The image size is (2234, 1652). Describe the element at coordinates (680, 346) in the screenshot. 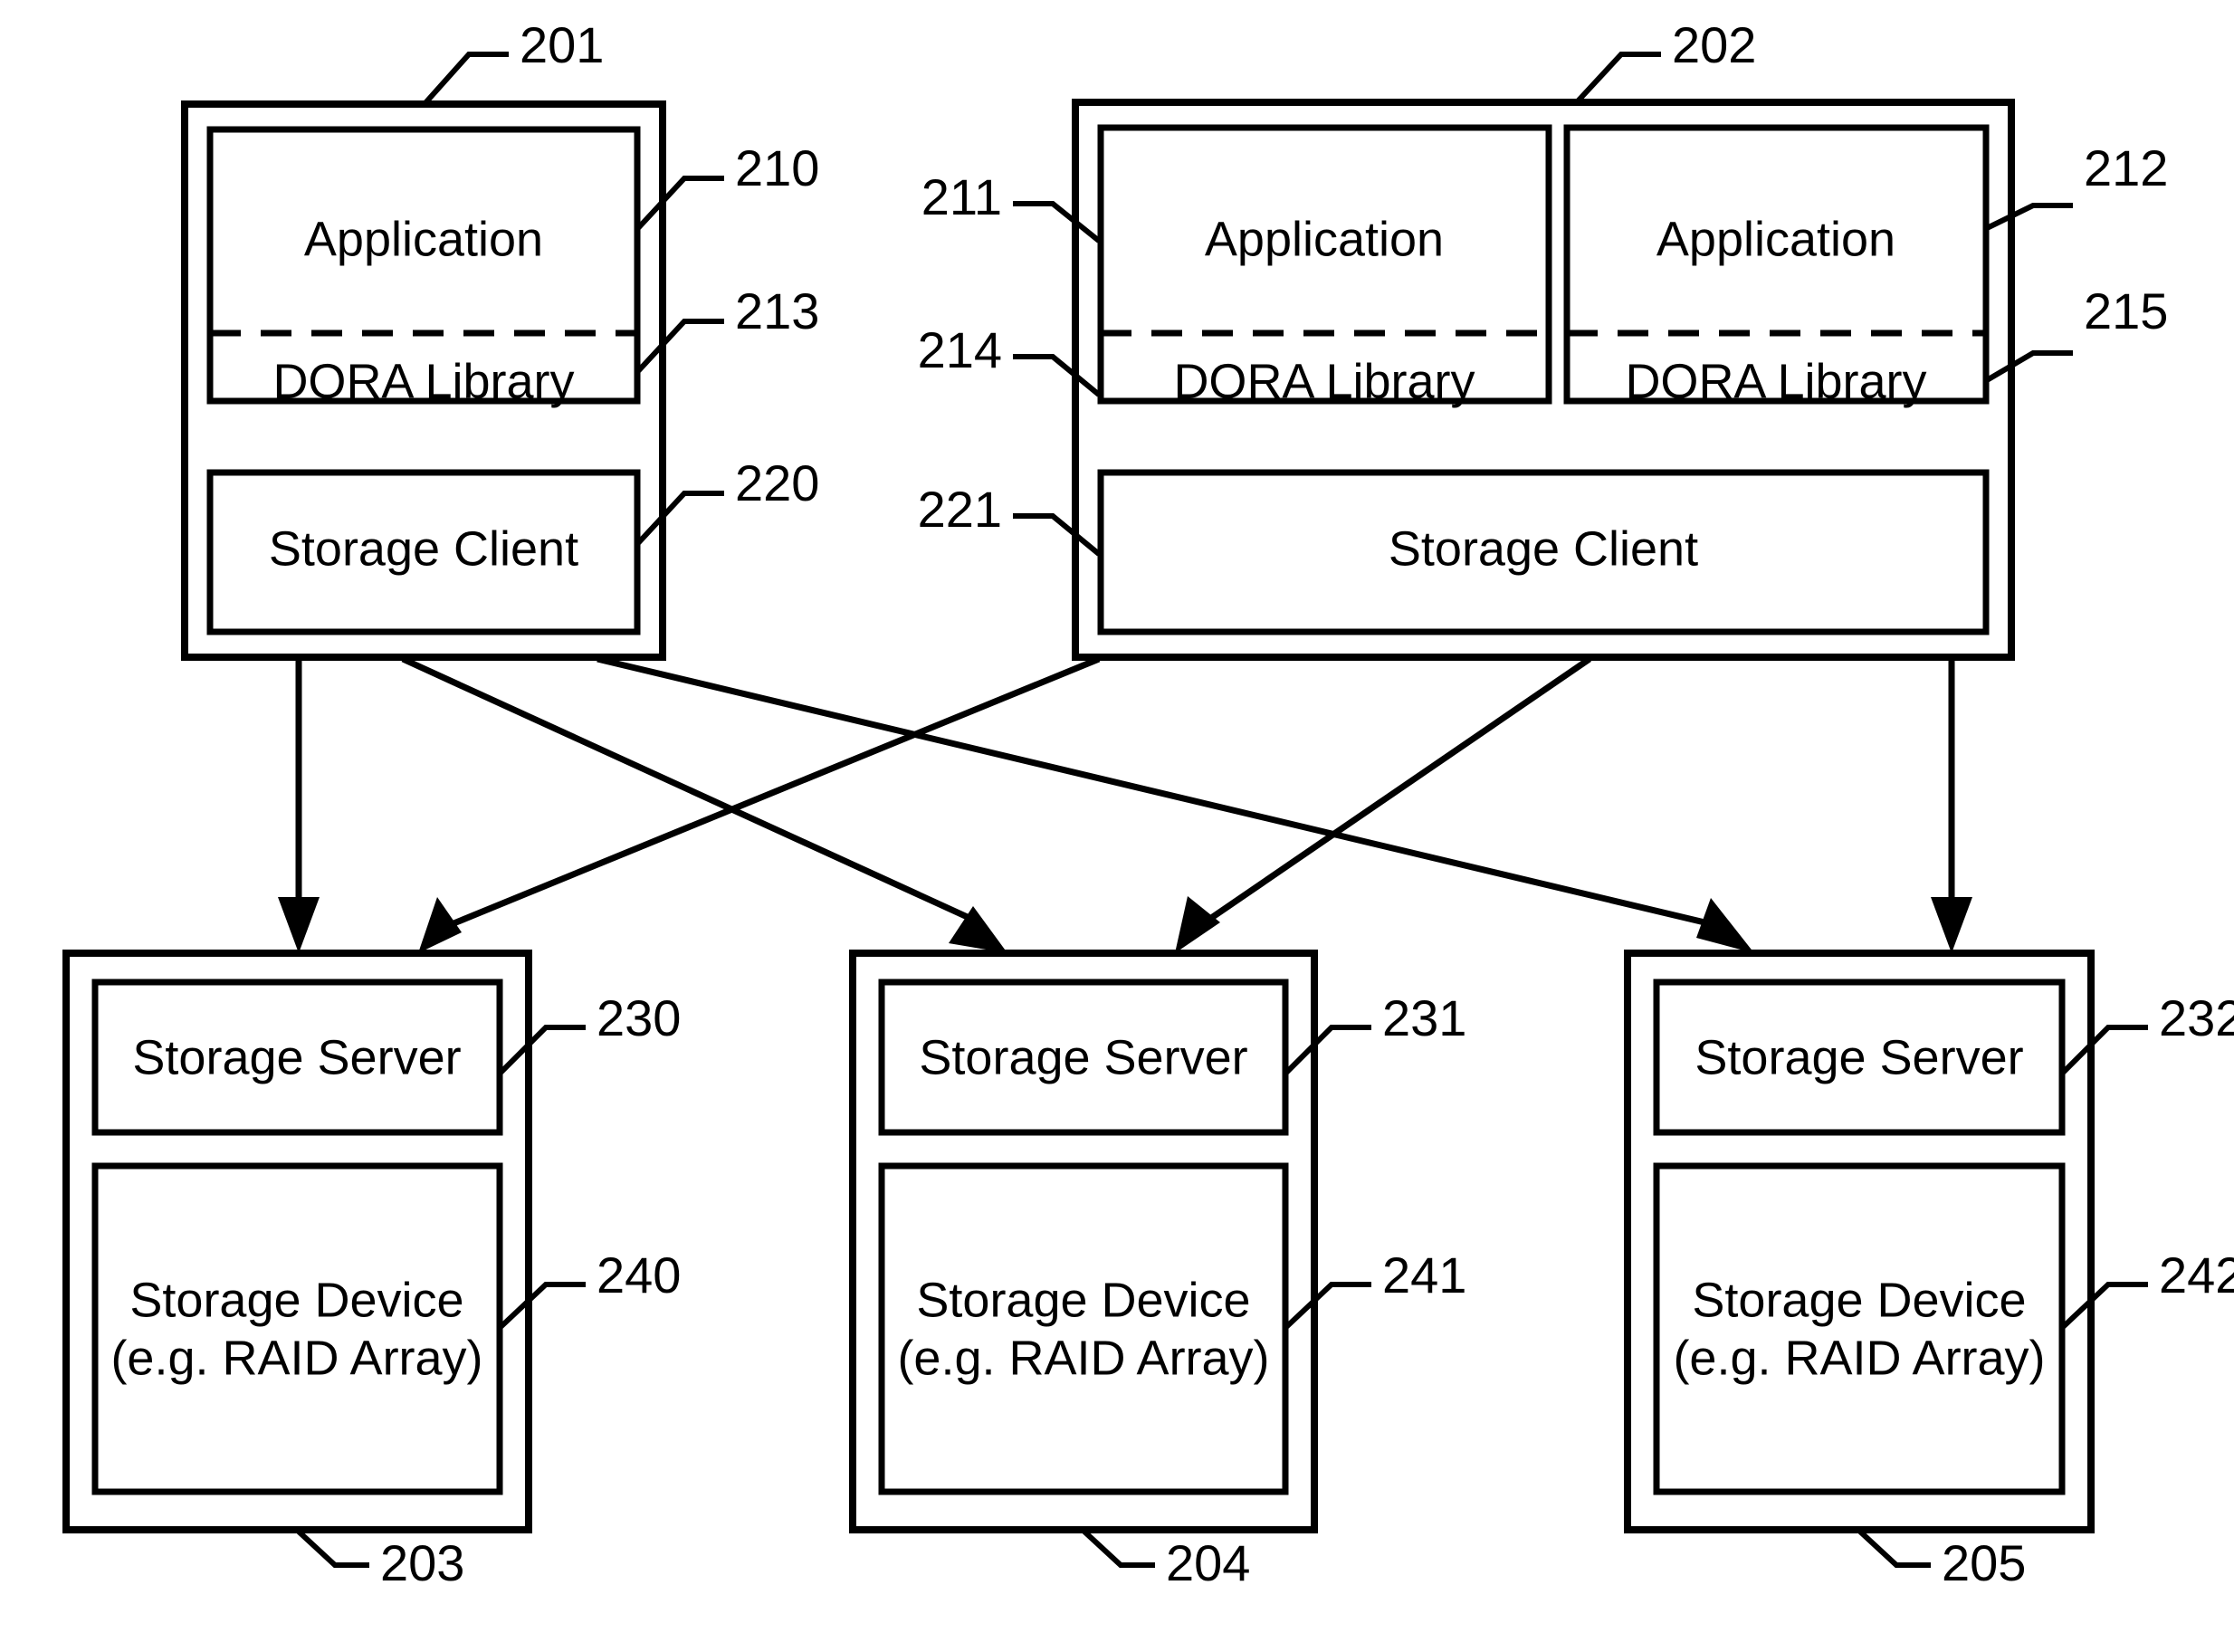

I see `ref-213-leader-line` at that location.